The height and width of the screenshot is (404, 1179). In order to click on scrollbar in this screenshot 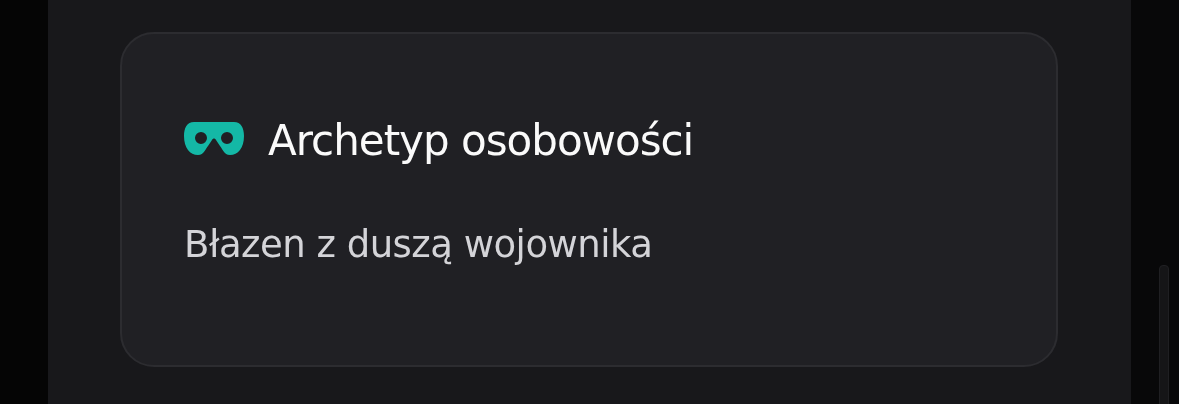, I will do `click(1164, 334)`.